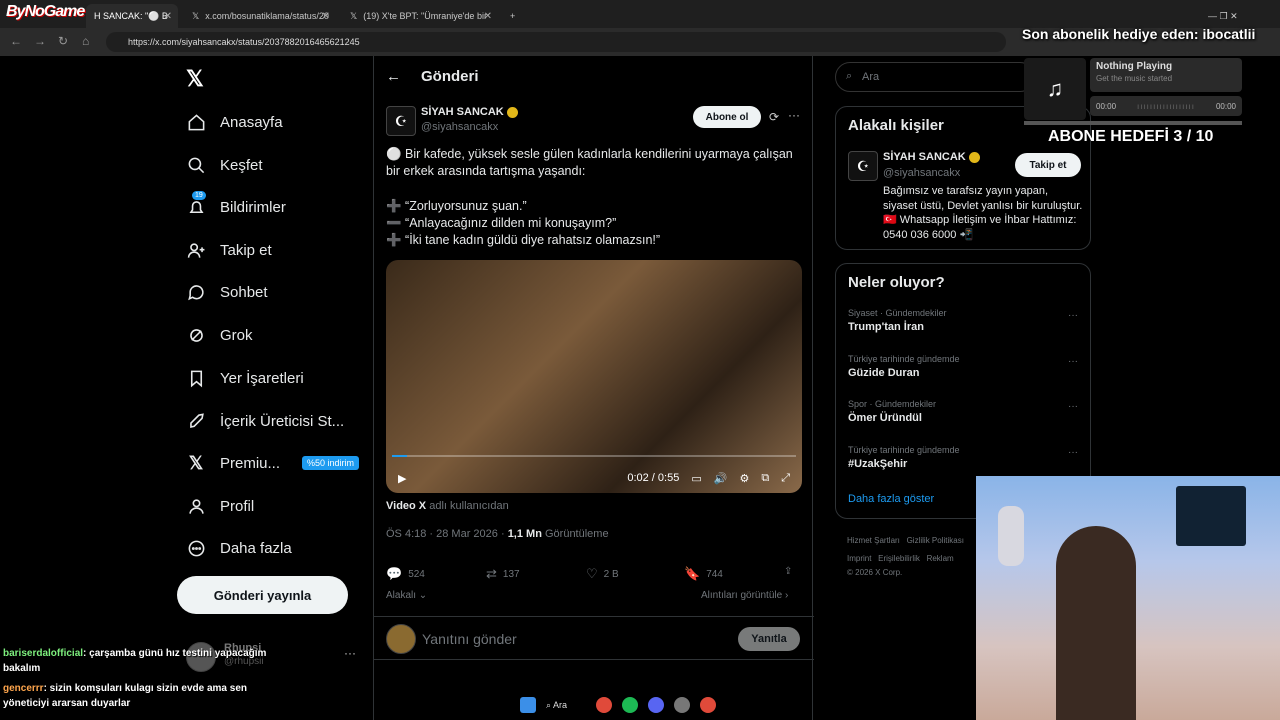 The height and width of the screenshot is (720, 1280). What do you see at coordinates (405, 574) in the screenshot?
I see `reply-action: 💬 524` at bounding box center [405, 574].